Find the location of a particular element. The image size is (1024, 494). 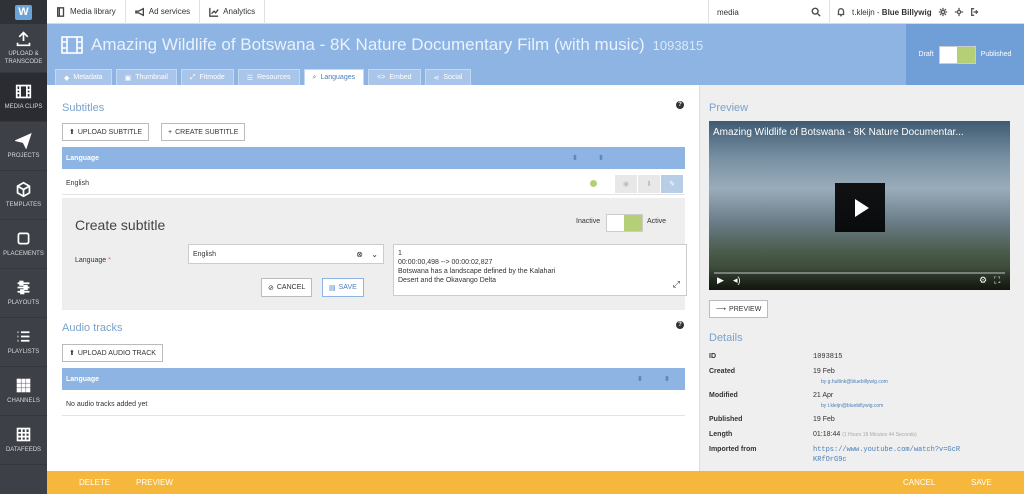

nav-media-clips: MEDIA CLIPS is located at coordinates (23, 97).